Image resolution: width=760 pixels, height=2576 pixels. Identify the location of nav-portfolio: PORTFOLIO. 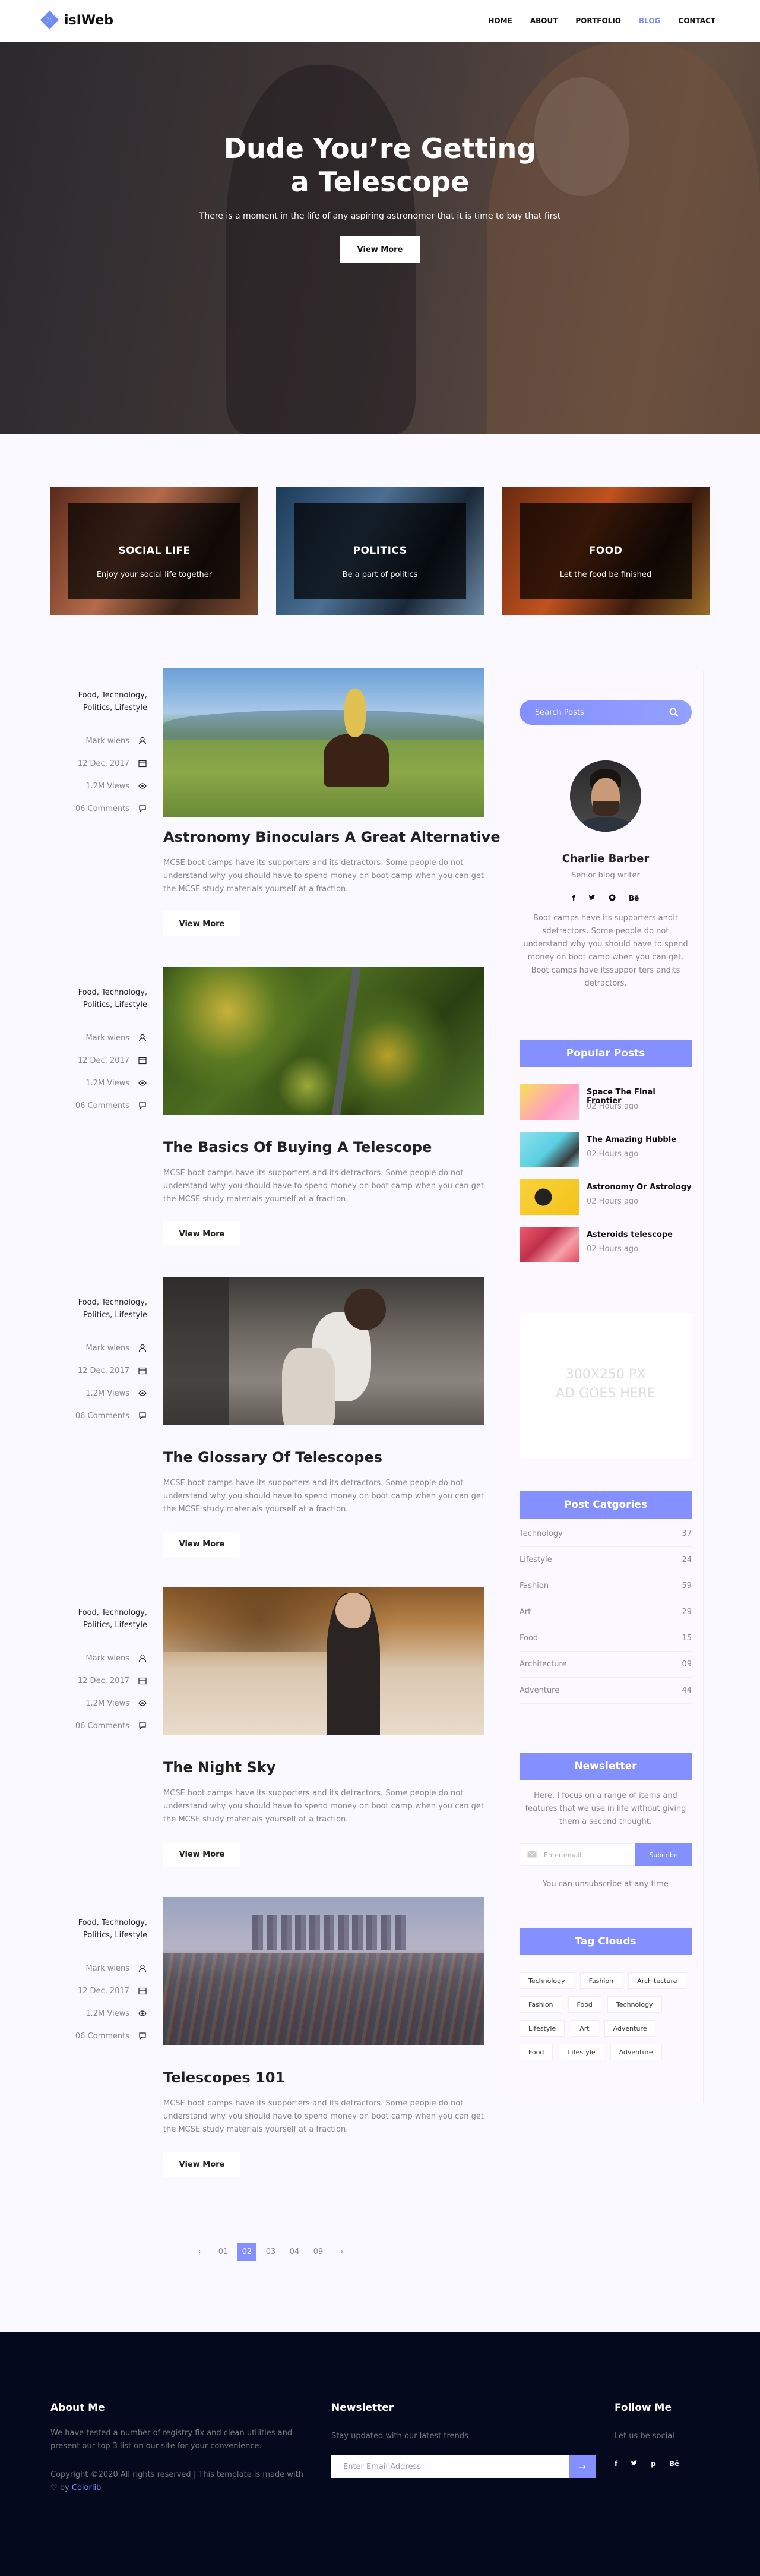
(598, 21).